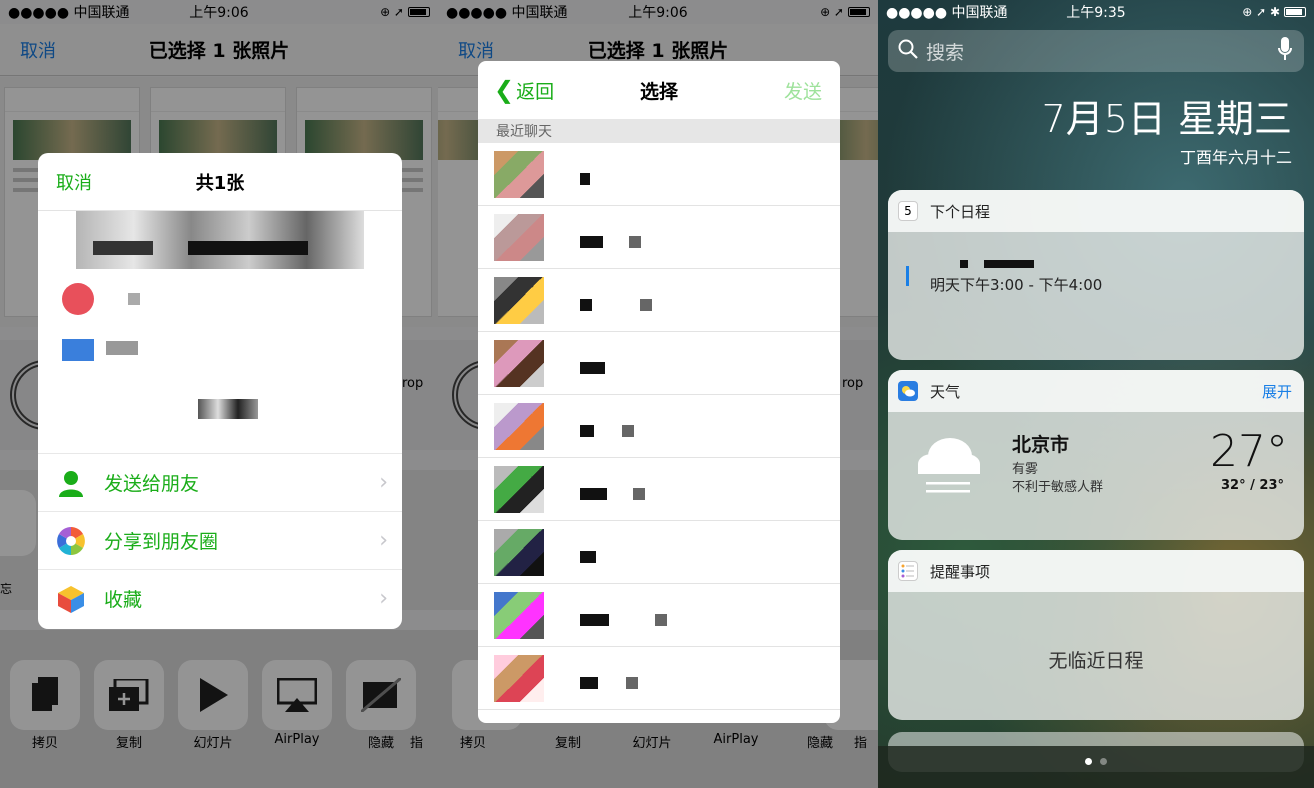  What do you see at coordinates (220, 598) in the screenshot?
I see `favorite-option: 收藏 ›` at bounding box center [220, 598].